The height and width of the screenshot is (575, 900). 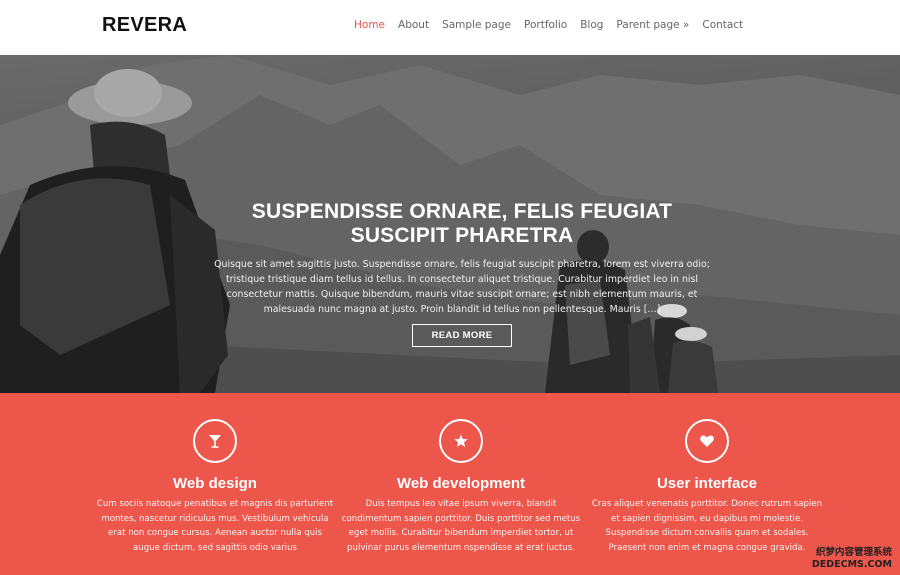 I want to click on feature-title: Web development, so click(x=461, y=483).